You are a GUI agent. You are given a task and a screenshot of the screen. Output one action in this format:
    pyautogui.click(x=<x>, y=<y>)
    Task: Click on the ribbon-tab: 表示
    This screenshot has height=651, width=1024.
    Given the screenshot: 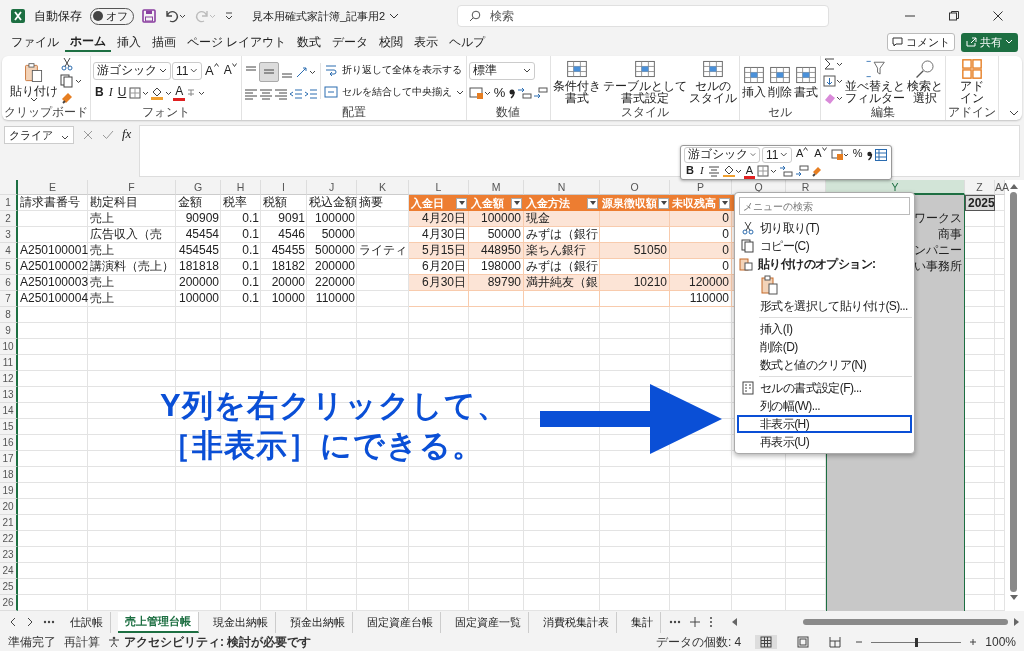 What is the action you would take?
    pyautogui.click(x=426, y=42)
    